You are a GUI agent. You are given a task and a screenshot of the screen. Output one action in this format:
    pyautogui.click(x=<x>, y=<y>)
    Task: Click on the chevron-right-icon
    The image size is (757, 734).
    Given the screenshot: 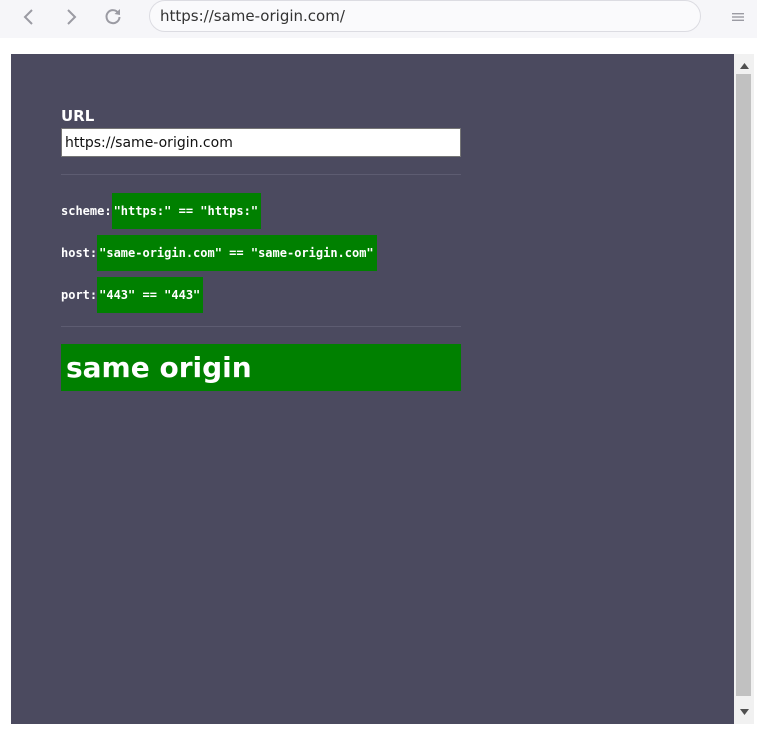 What is the action you would take?
    pyautogui.click(x=72, y=17)
    